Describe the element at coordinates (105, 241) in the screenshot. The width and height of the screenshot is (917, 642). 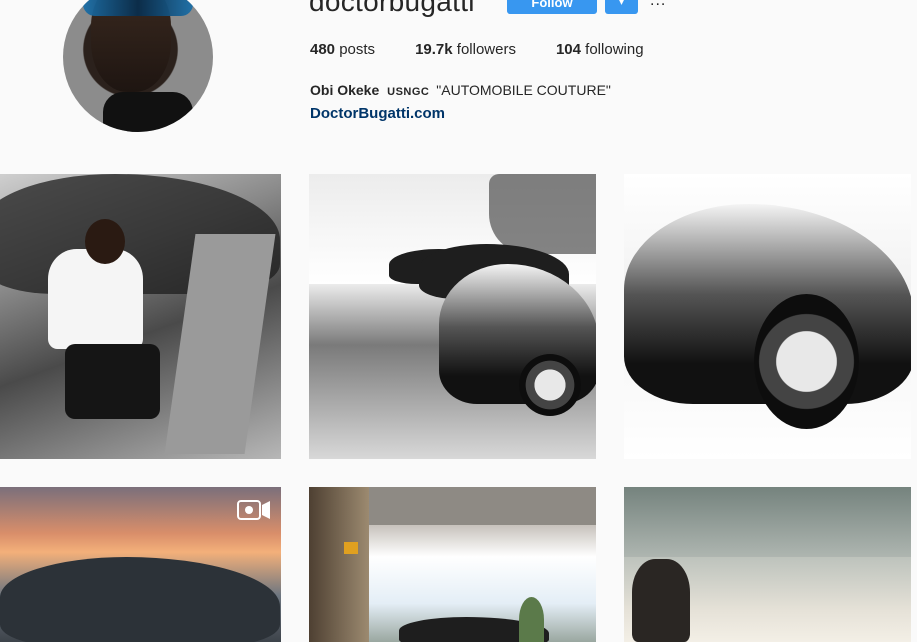
I see `person-head-shape` at that location.